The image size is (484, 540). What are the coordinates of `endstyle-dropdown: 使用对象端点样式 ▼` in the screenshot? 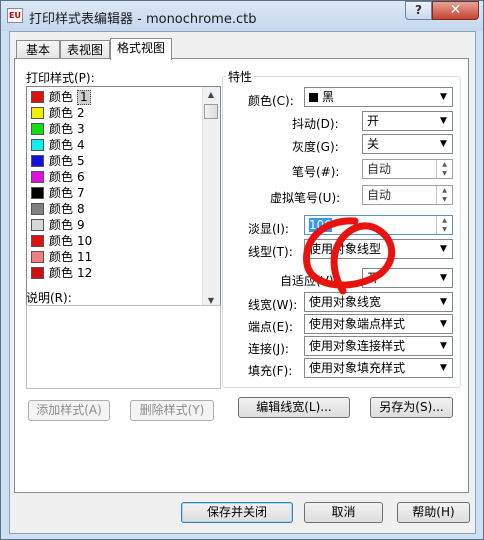 It's located at (378, 324).